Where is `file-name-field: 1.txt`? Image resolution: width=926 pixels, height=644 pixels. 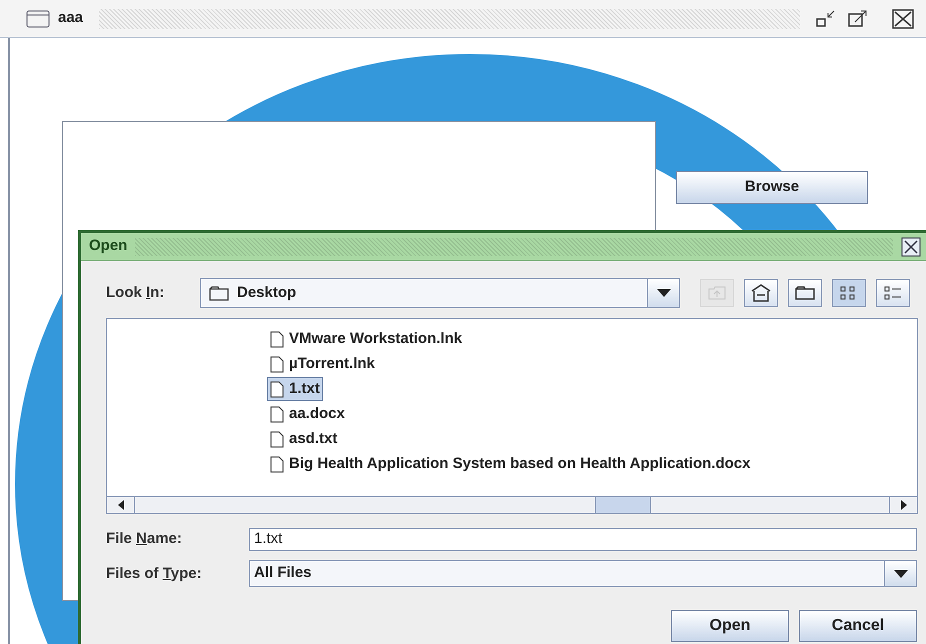
file-name-field: 1.txt is located at coordinates (583, 539).